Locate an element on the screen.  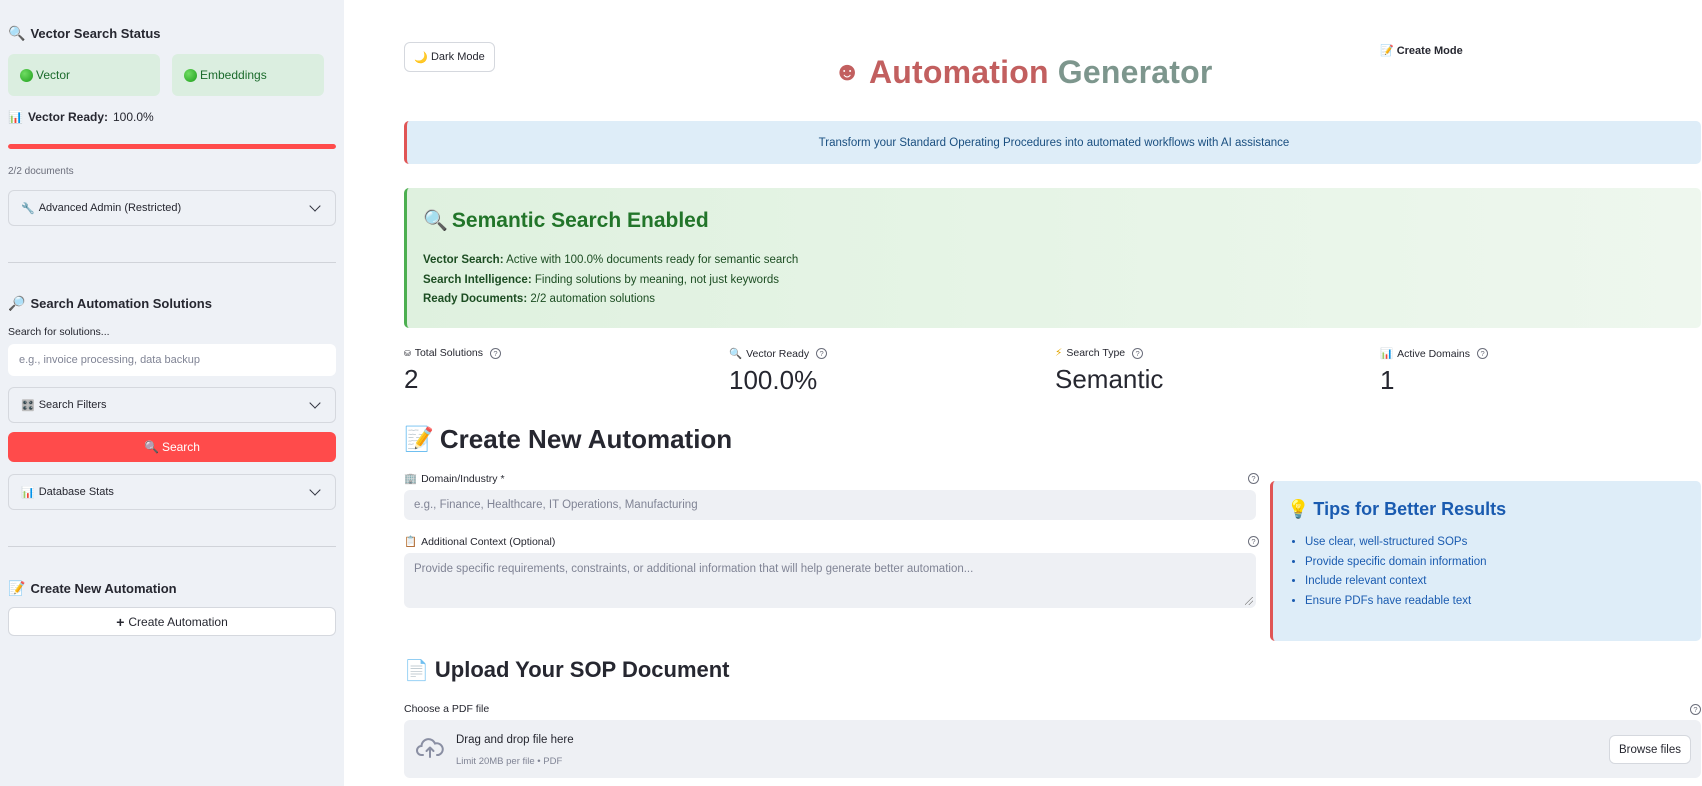
search-button: 🔍 Search is located at coordinates (172, 447).